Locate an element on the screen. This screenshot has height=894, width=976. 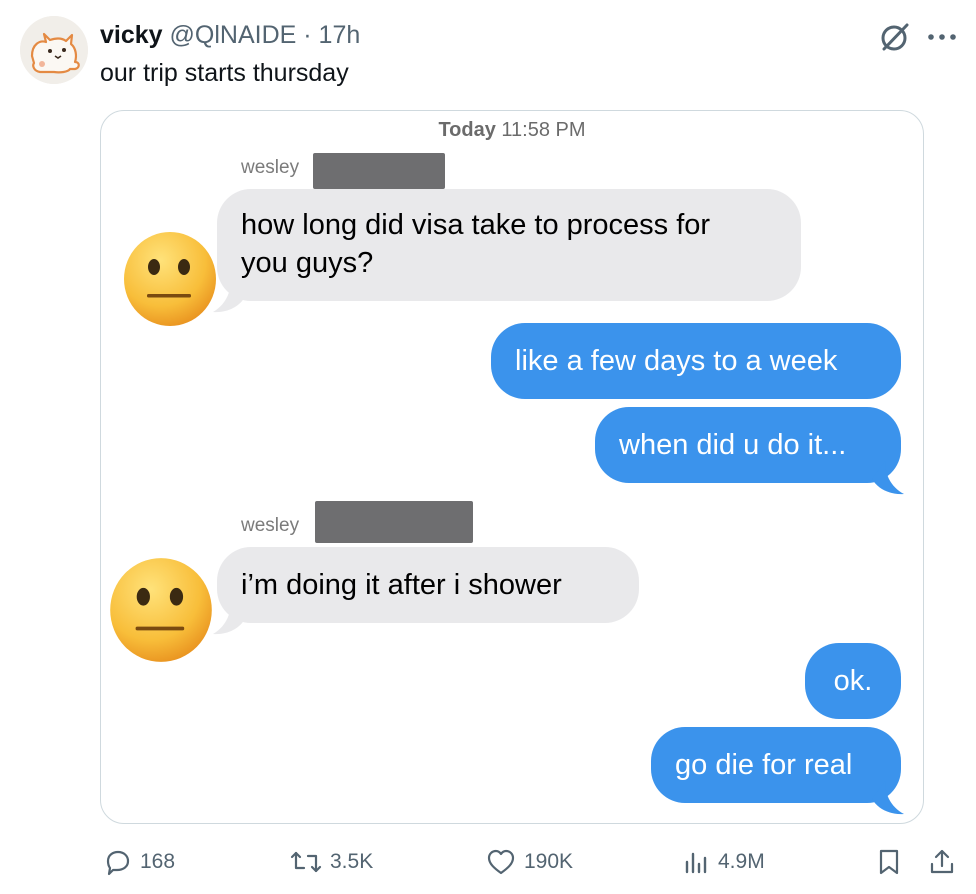
tweet-action-bar: 168 3.5K 190K 4.9M is located at coordinates (488, 862).